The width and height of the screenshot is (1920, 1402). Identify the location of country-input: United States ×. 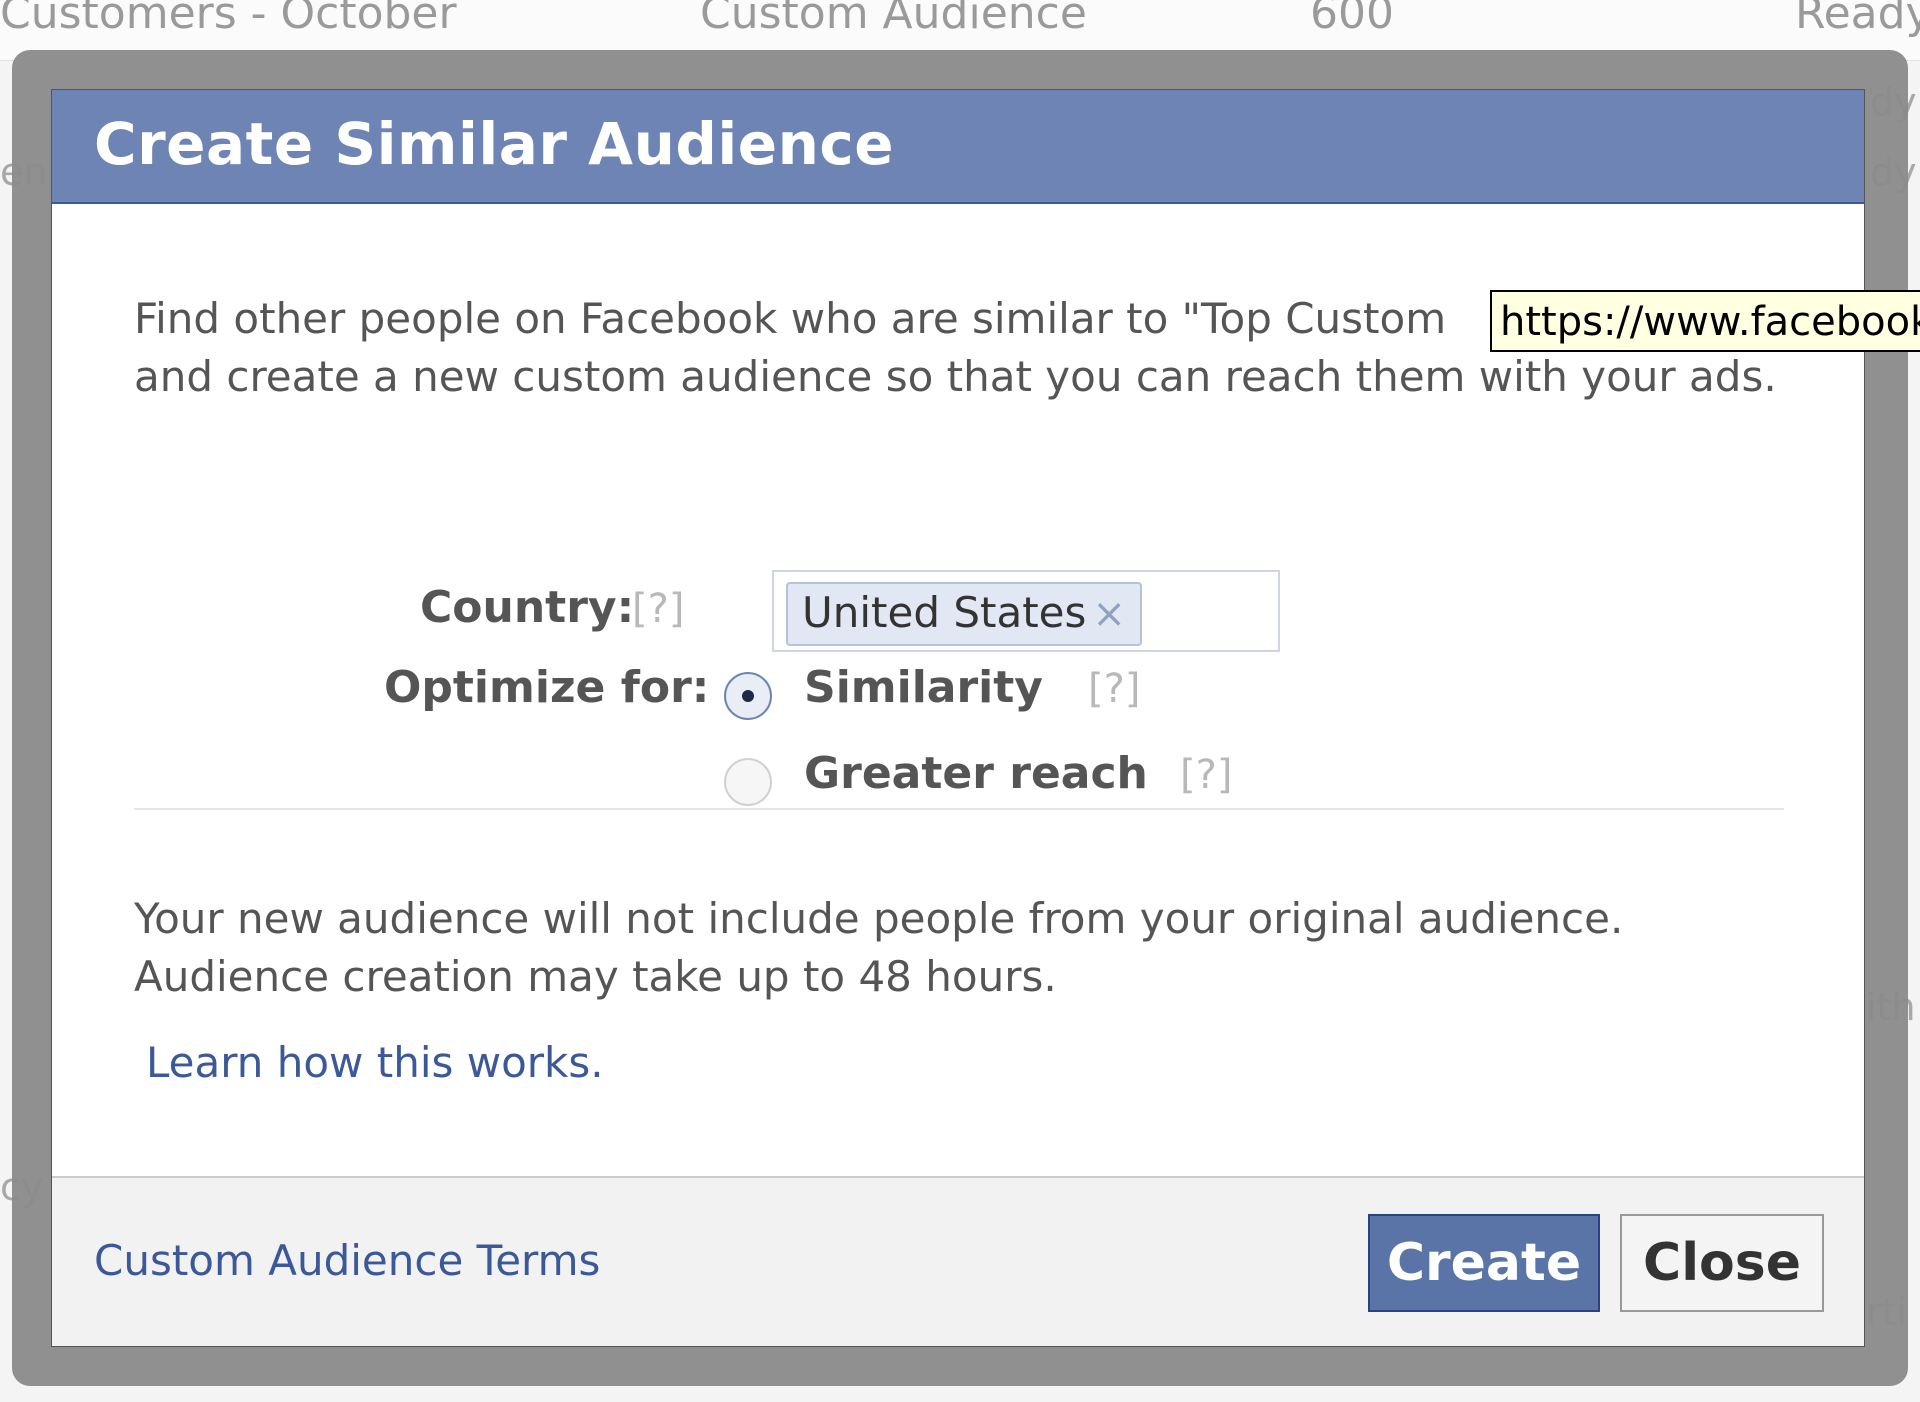
(1026, 611).